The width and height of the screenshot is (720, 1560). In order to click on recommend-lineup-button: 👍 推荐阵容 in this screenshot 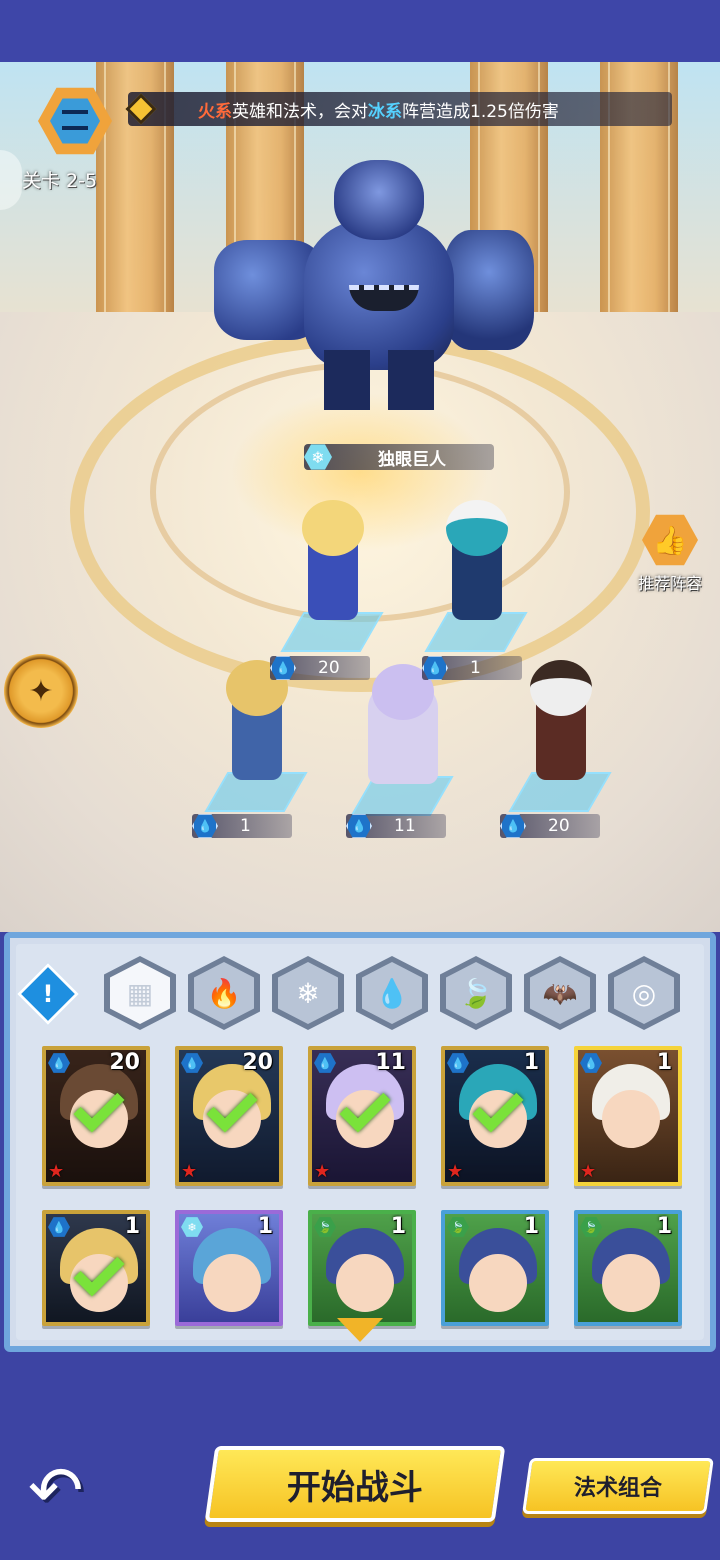, I will do `click(670, 554)`.